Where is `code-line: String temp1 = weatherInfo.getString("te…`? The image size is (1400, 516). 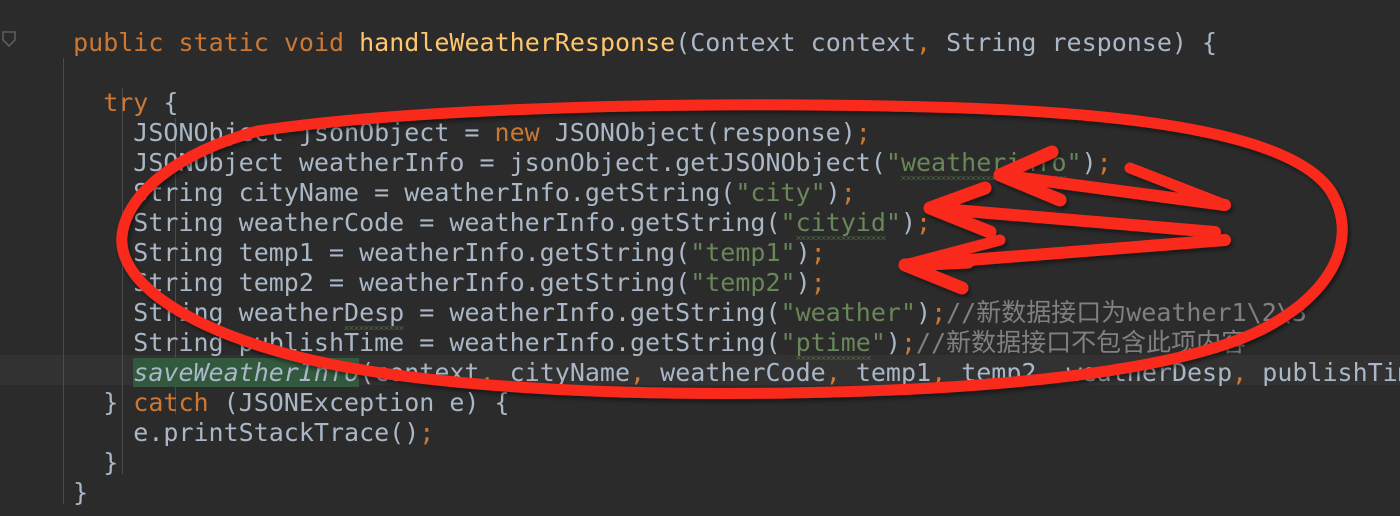 code-line: String temp1 = weatherInfo.getString("te… is located at coordinates (479, 253).